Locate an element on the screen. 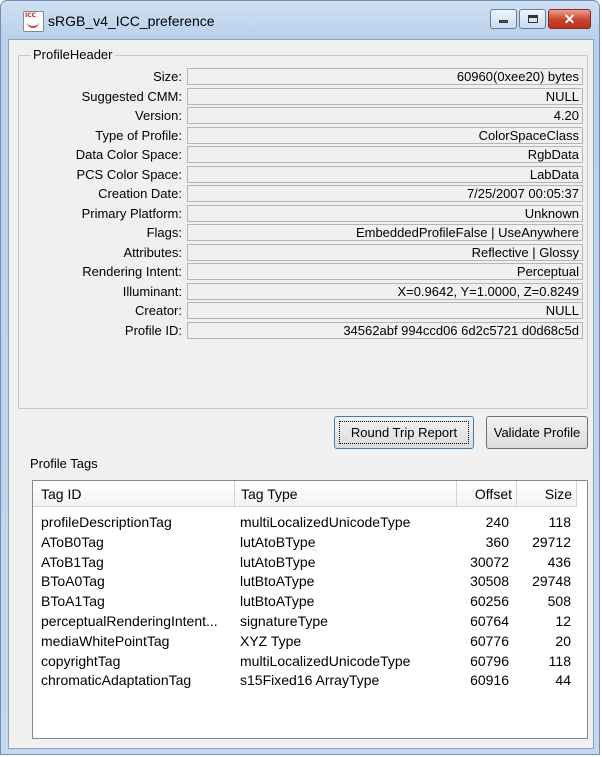 The height and width of the screenshot is (757, 602). header-field-row: Rendering Intent: Perceptual is located at coordinates (303, 272).